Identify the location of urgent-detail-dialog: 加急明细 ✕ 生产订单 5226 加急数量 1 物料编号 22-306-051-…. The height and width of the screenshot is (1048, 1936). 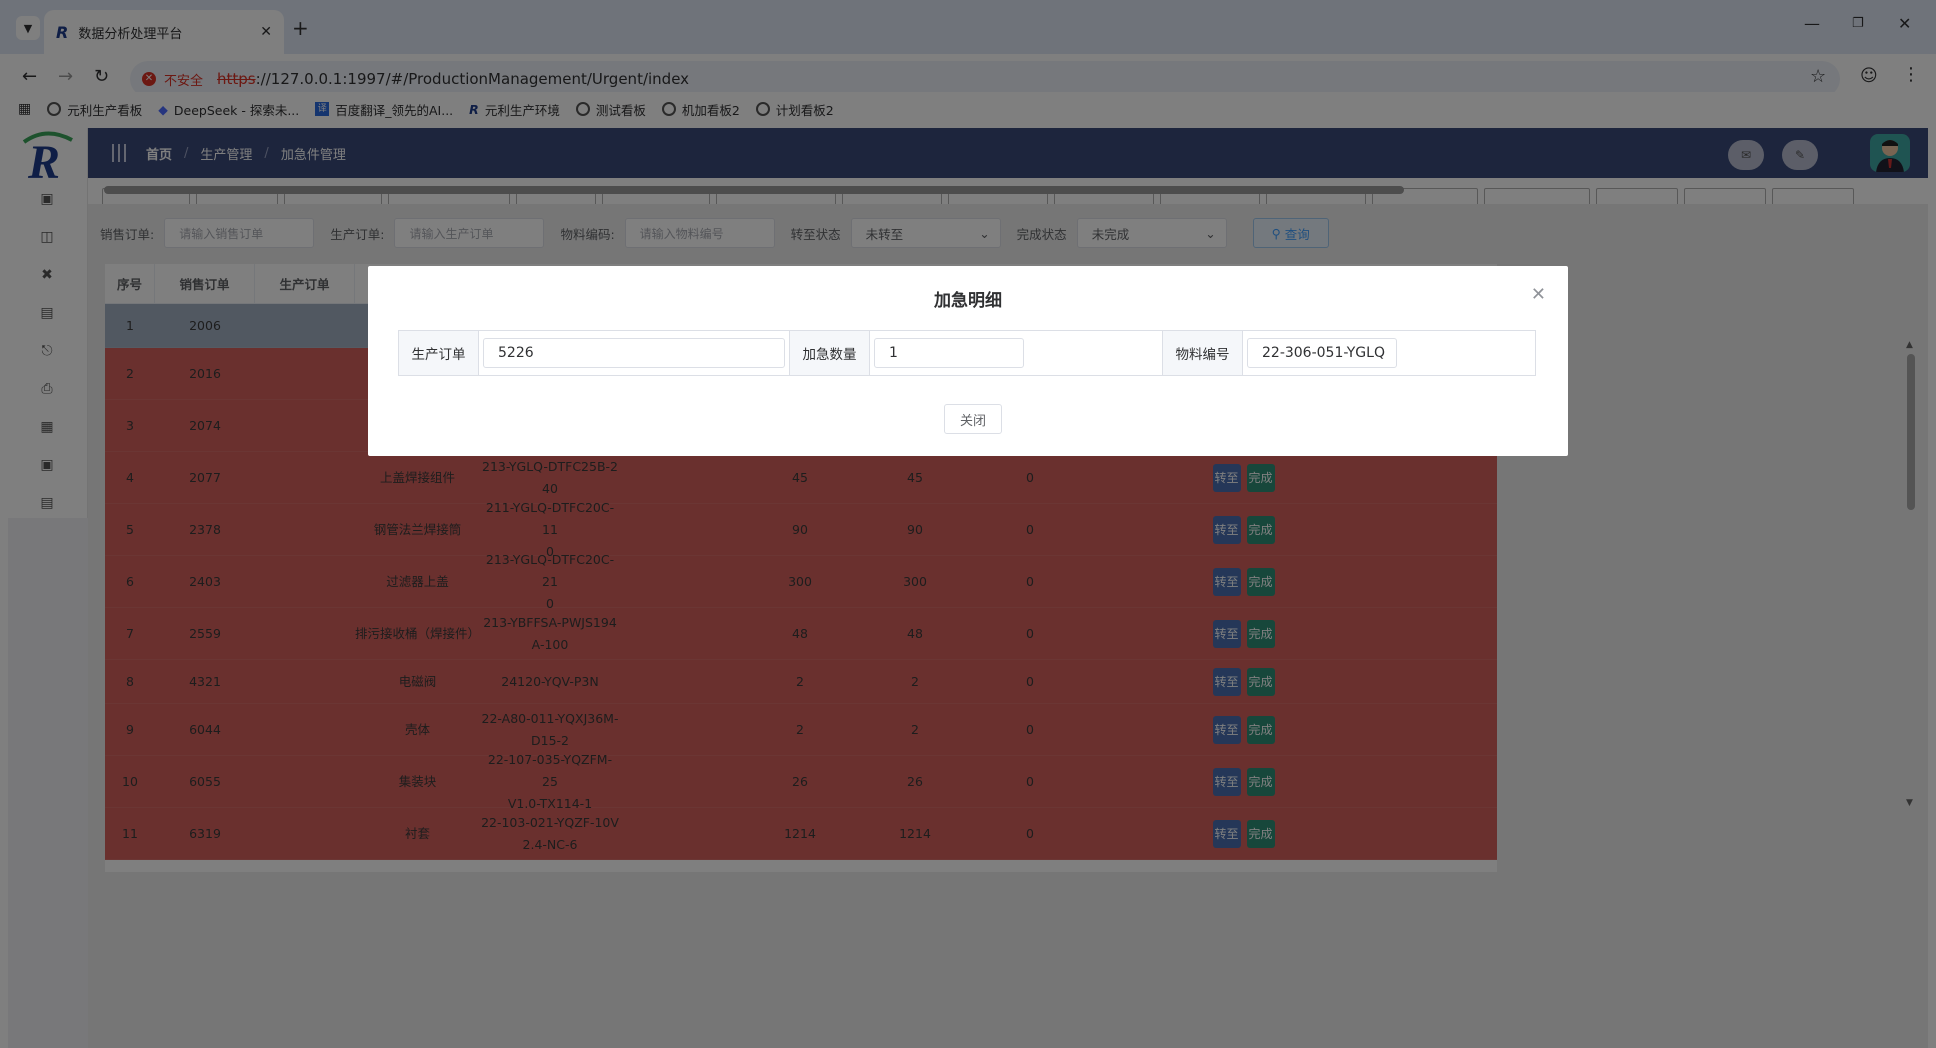
(968, 361).